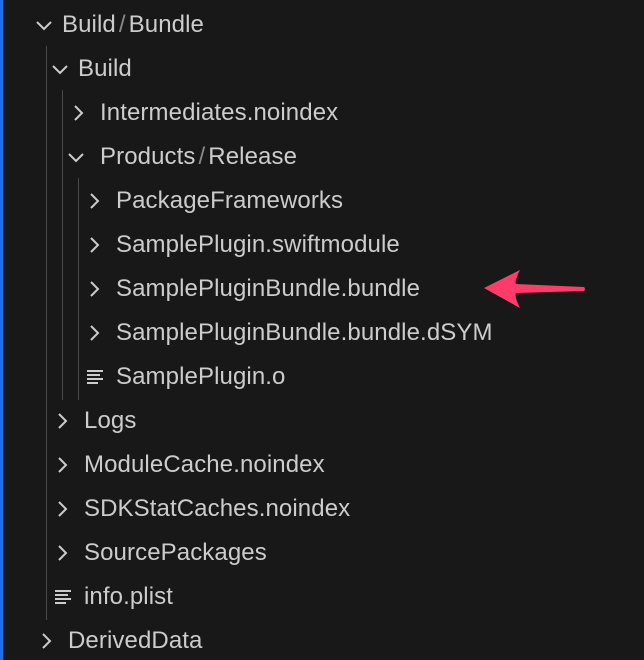  What do you see at coordinates (322, 421) in the screenshot?
I see `tree-item-logs: Logs` at bounding box center [322, 421].